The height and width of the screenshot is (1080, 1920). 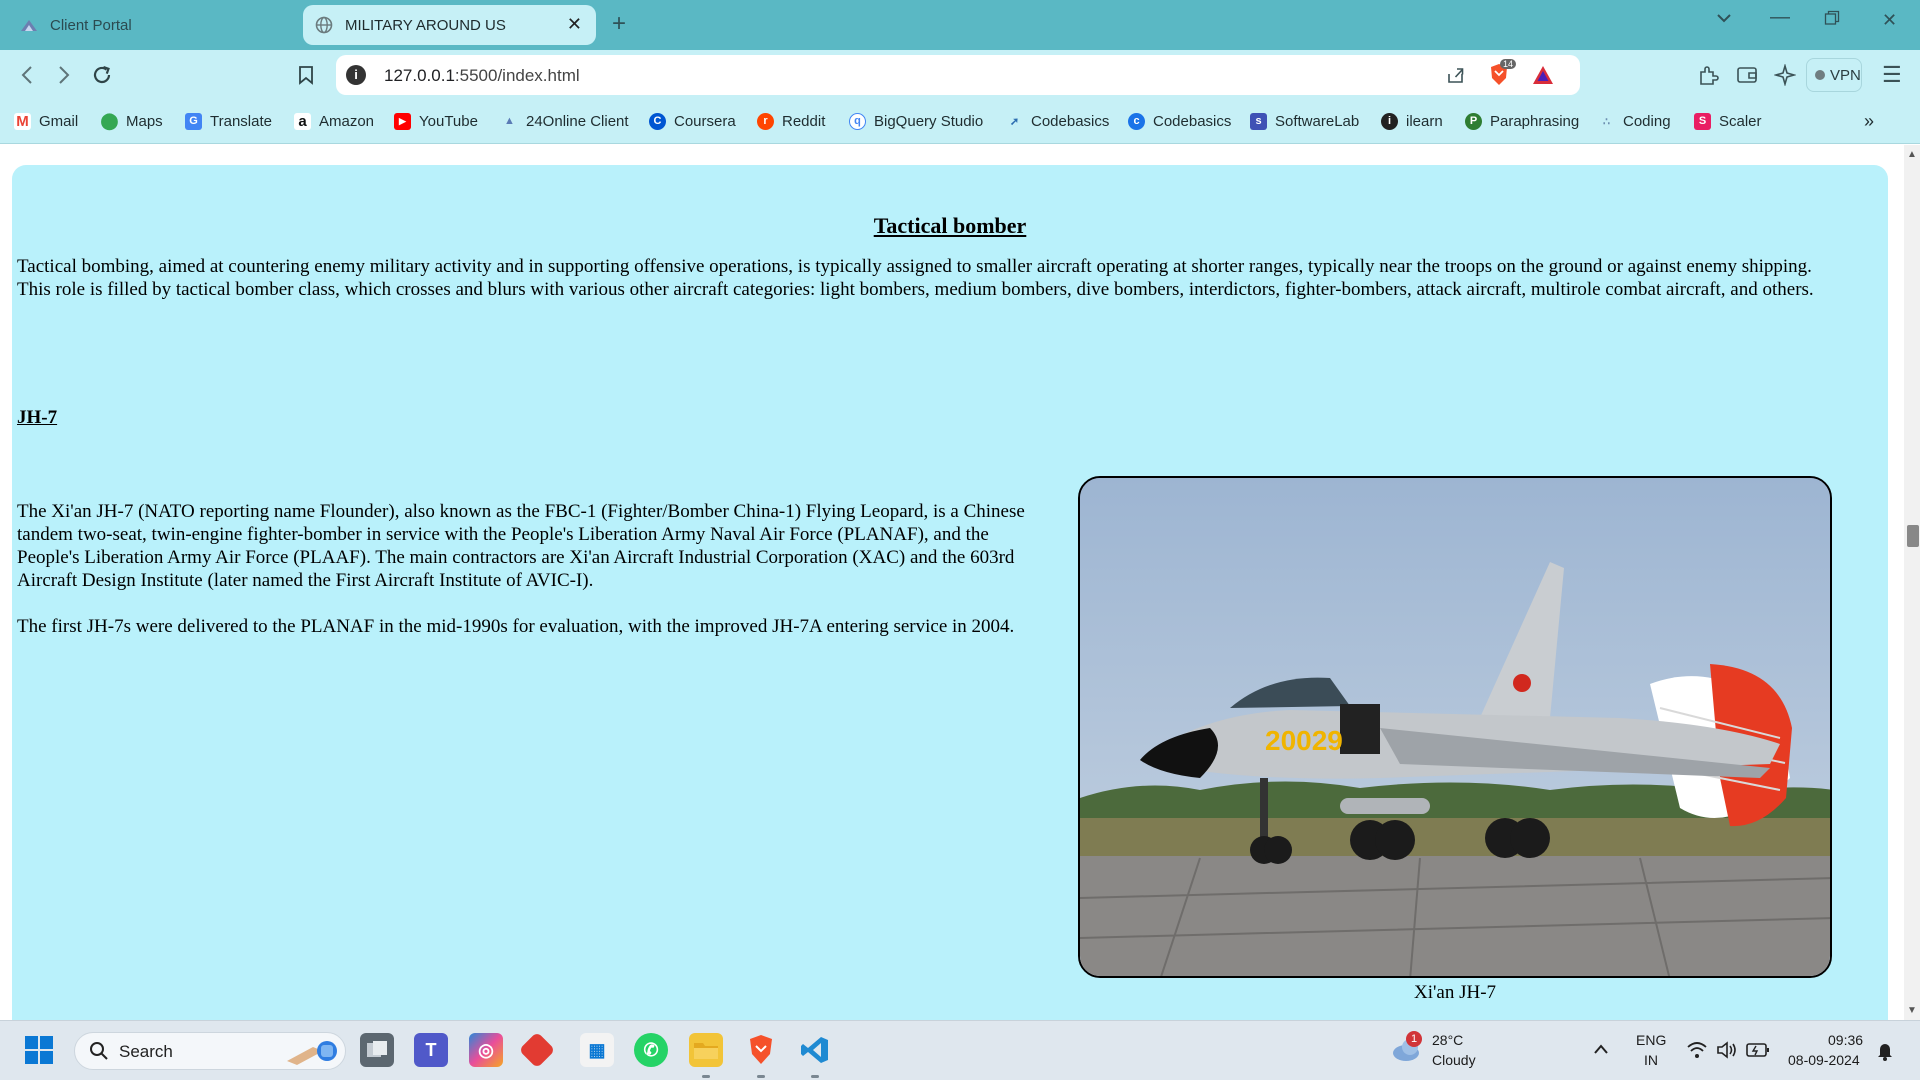 What do you see at coordinates (1912, 154) in the screenshot?
I see `scroll-up-arrow-icon: ▲` at bounding box center [1912, 154].